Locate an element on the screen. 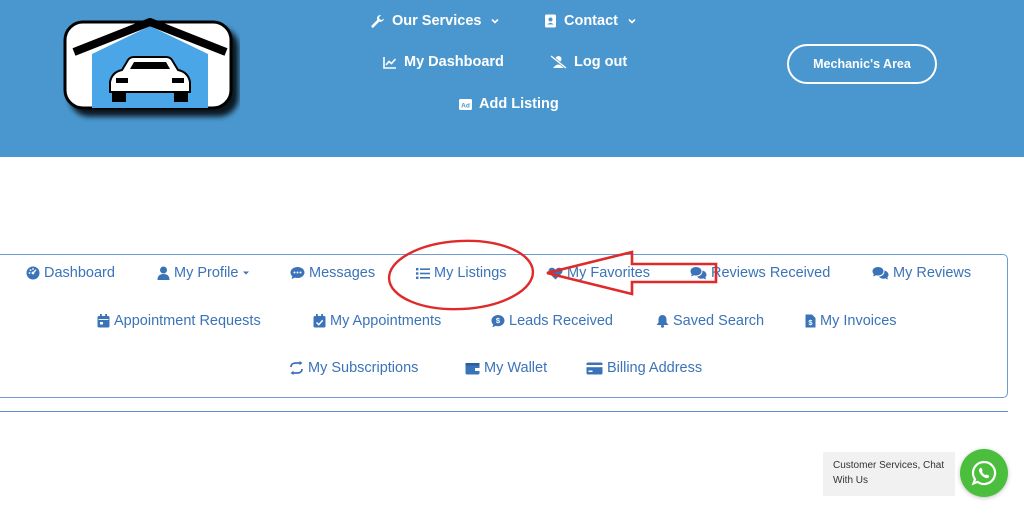 The width and height of the screenshot is (1024, 519). menu-my-reviews: My Reviews is located at coordinates (921, 273).